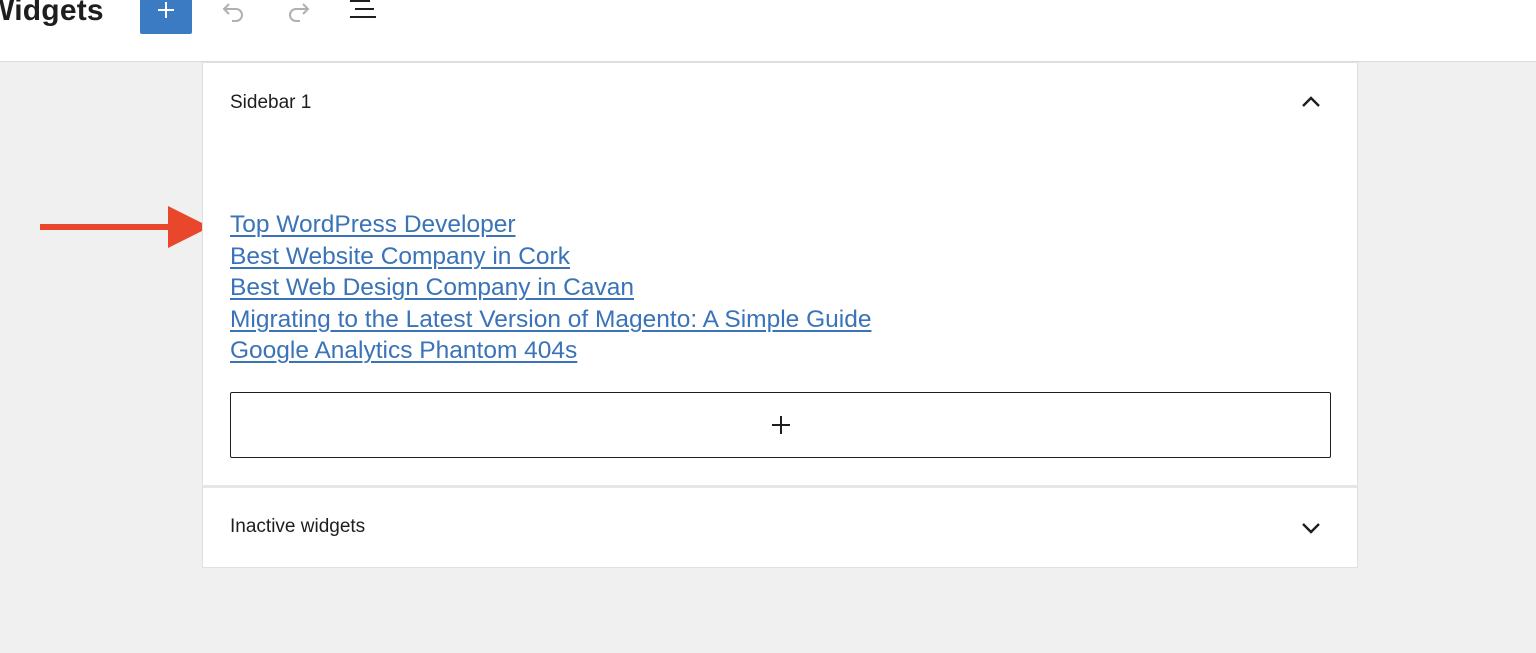 The height and width of the screenshot is (653, 1536). Describe the element at coordinates (271, 102) in the screenshot. I see `sidebar-1-title: Sidebar 1` at that location.